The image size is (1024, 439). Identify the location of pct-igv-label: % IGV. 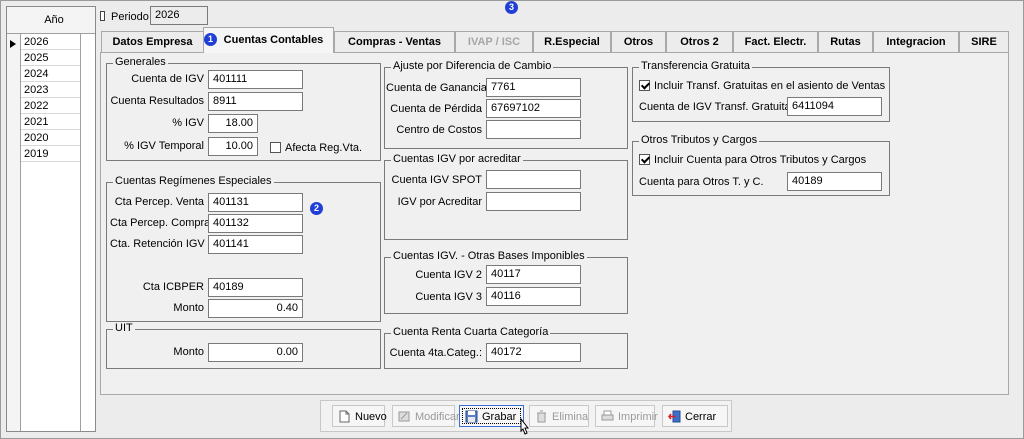
(188, 123).